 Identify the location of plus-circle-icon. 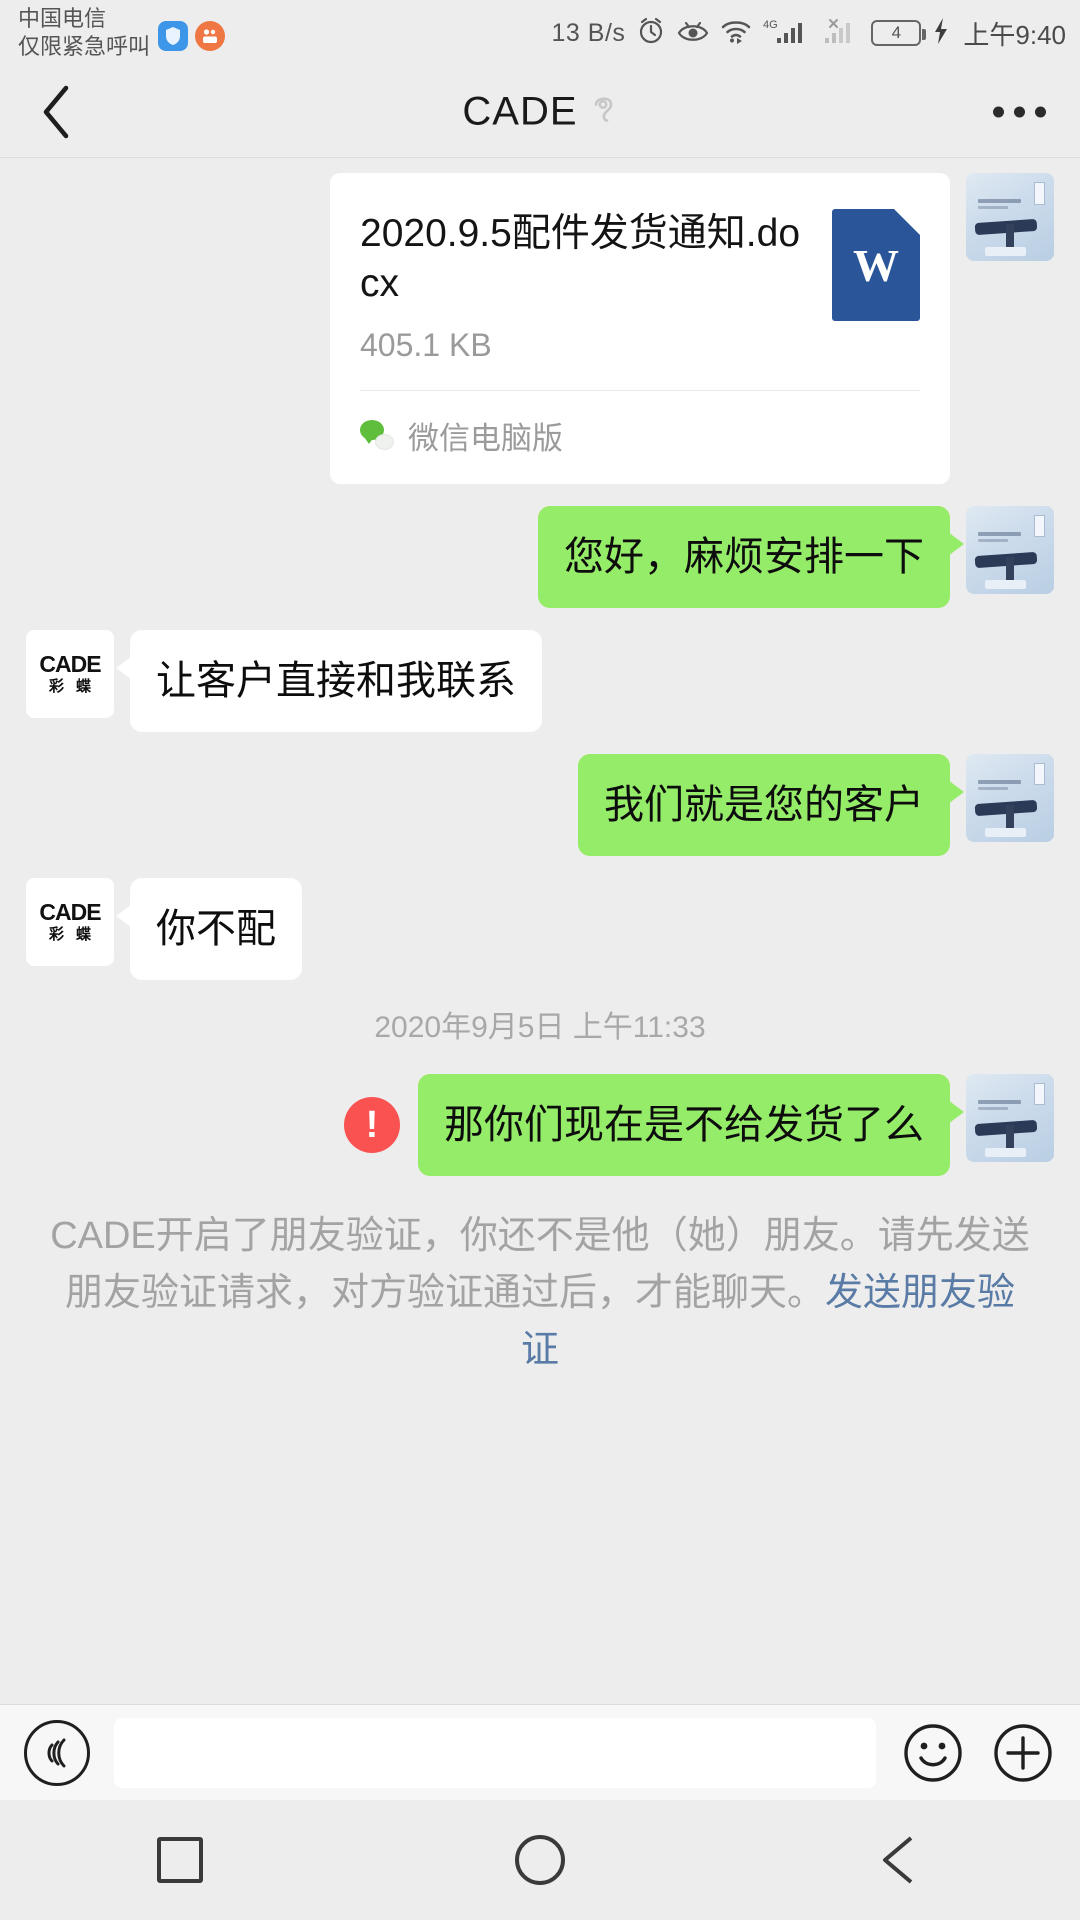
(1023, 1752).